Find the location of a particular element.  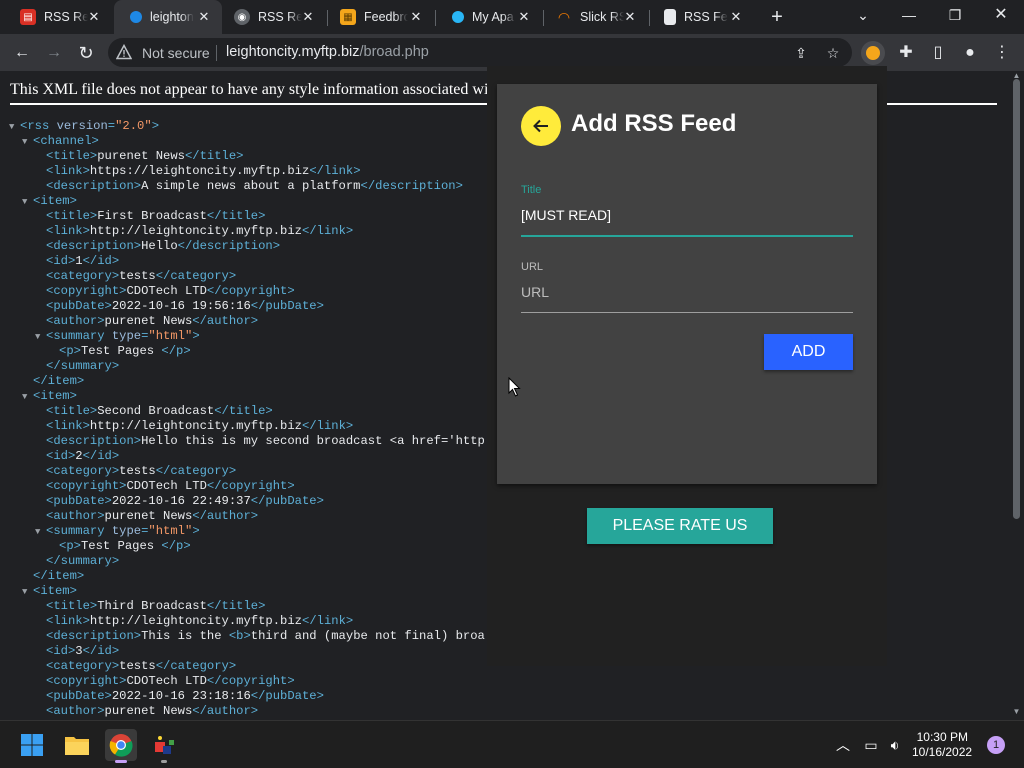

browser-tab: ◠ Slick RS ✕ is located at coordinates (596, 17).